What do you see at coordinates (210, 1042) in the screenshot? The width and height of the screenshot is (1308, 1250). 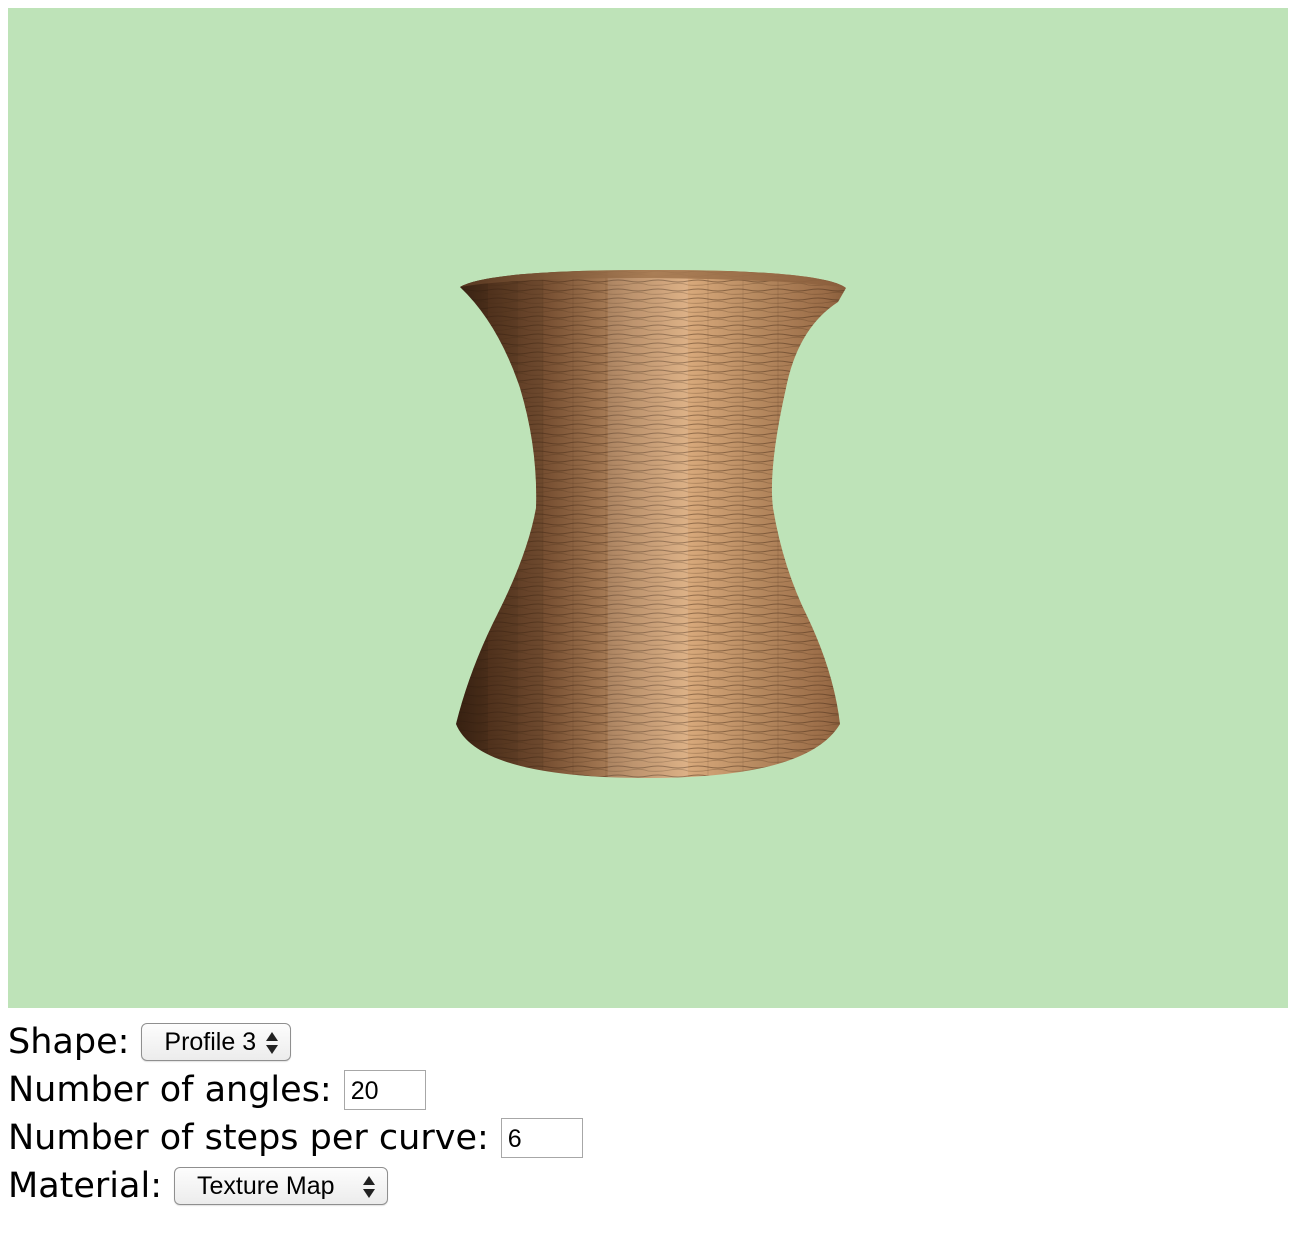 I see `shape-select-value: Profile 3` at bounding box center [210, 1042].